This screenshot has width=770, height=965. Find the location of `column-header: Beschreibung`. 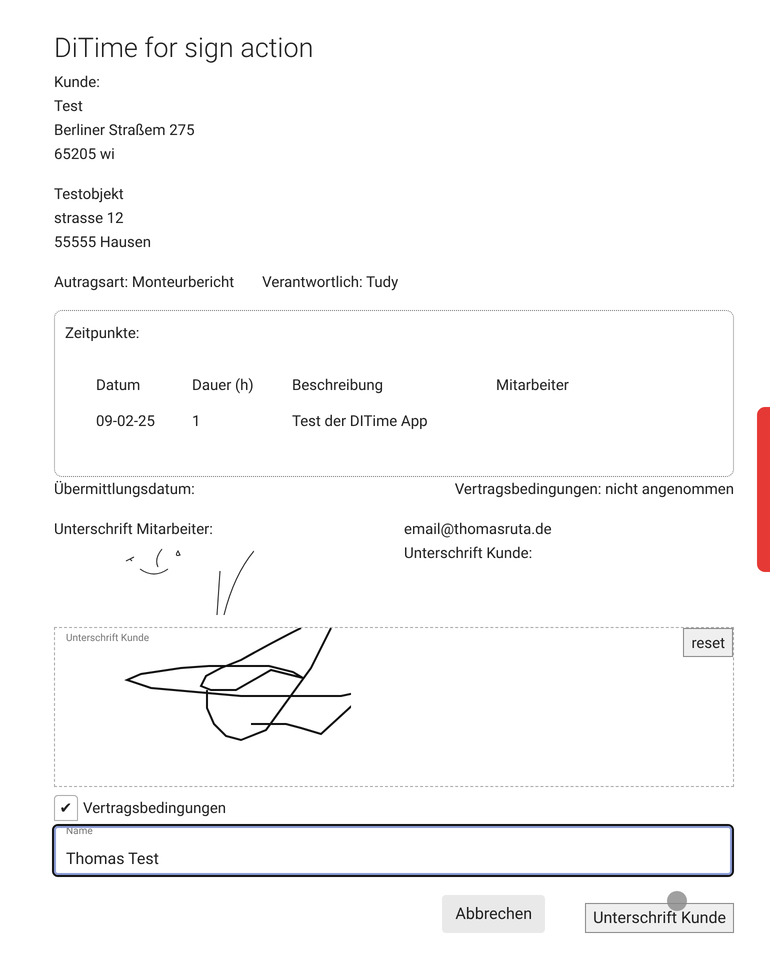

column-header: Beschreibung is located at coordinates (338, 385).